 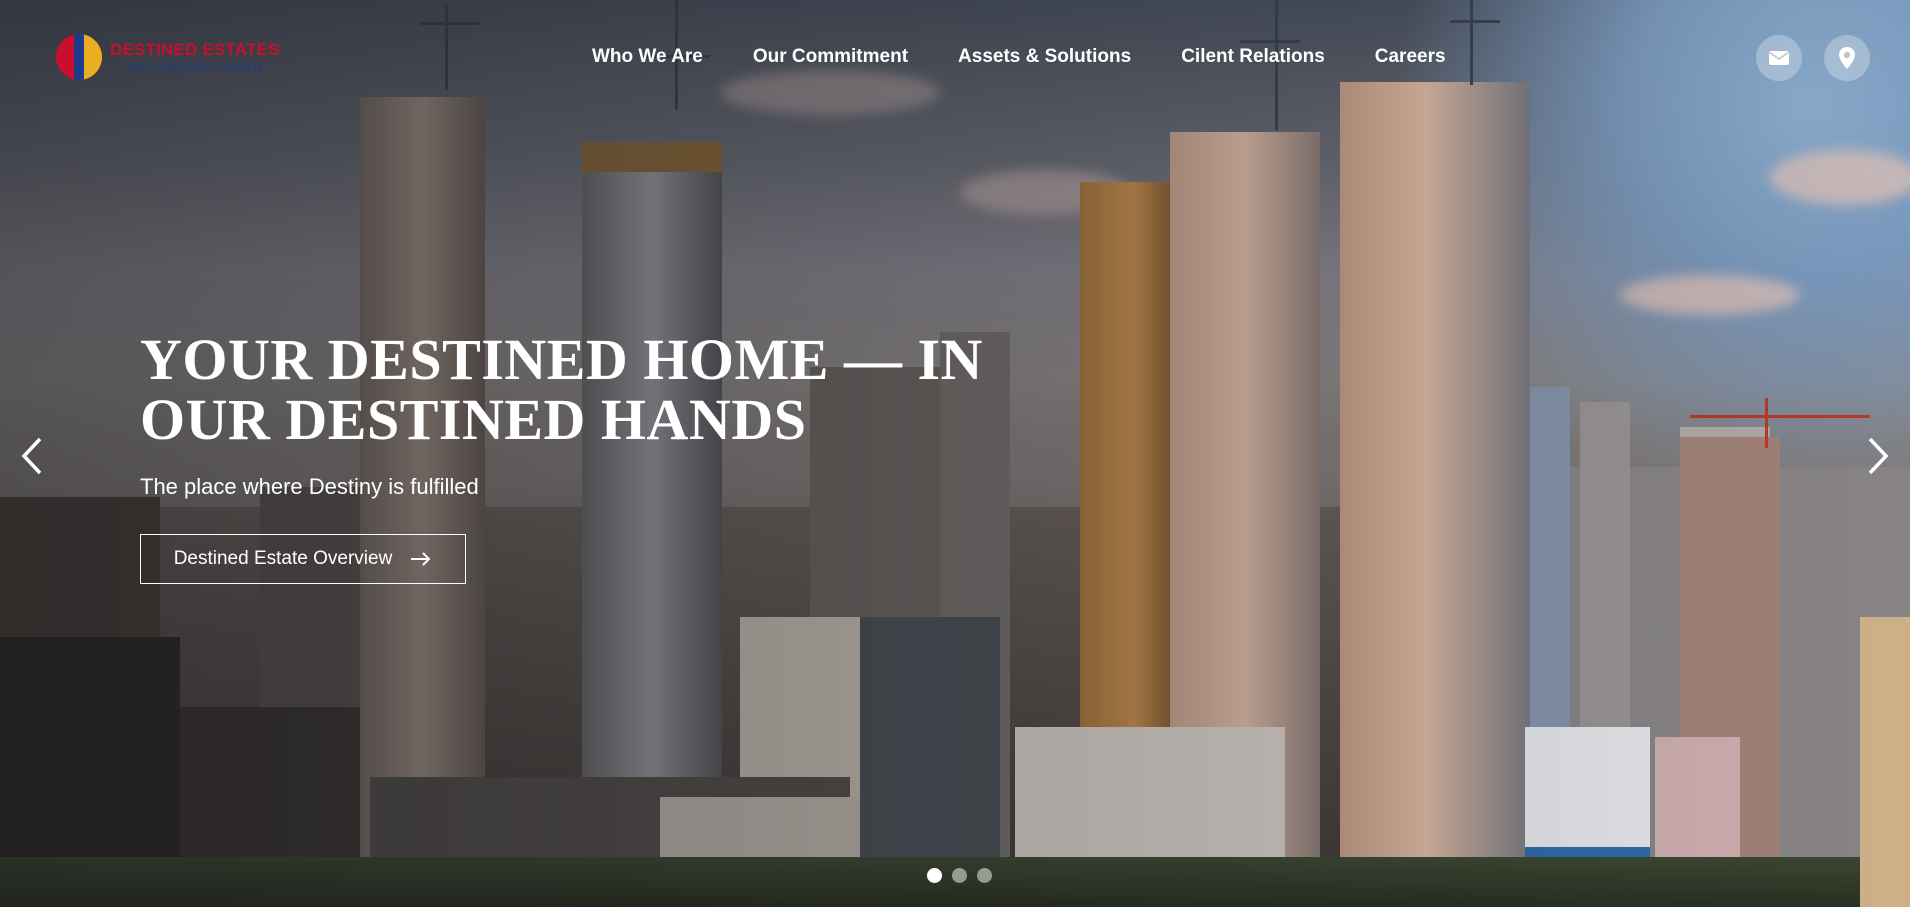 I want to click on nav-who-we-are: Who We Are, so click(x=647, y=57).